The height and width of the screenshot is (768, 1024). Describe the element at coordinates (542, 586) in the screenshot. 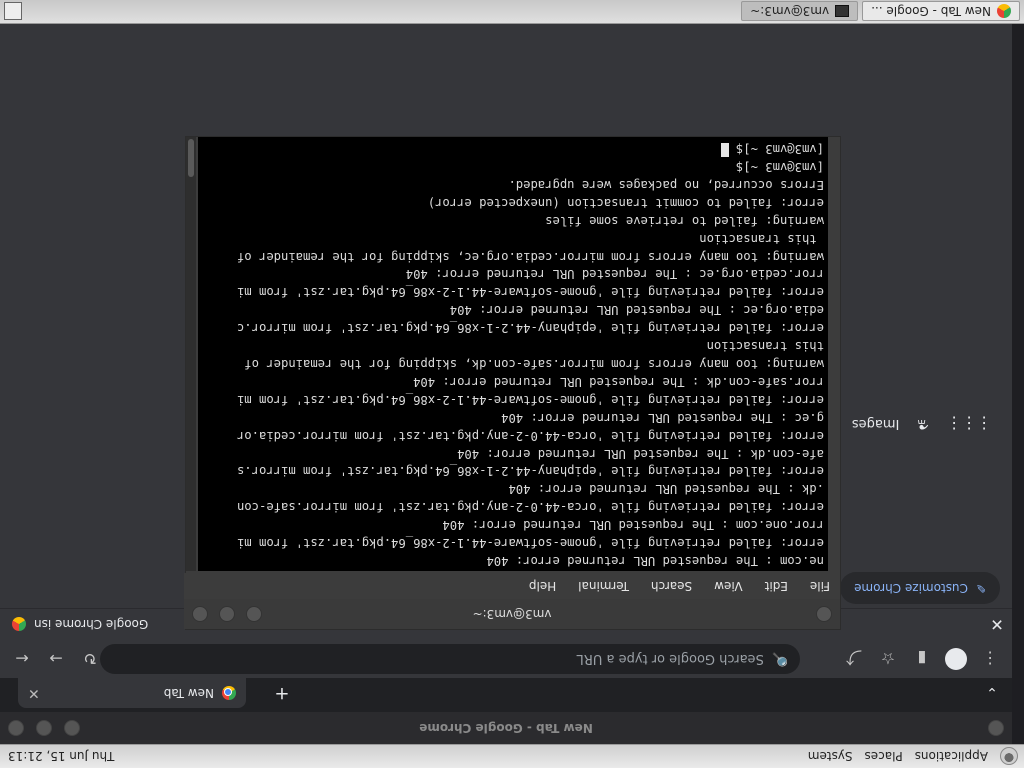

I see `terminal-menu-help: Help` at that location.